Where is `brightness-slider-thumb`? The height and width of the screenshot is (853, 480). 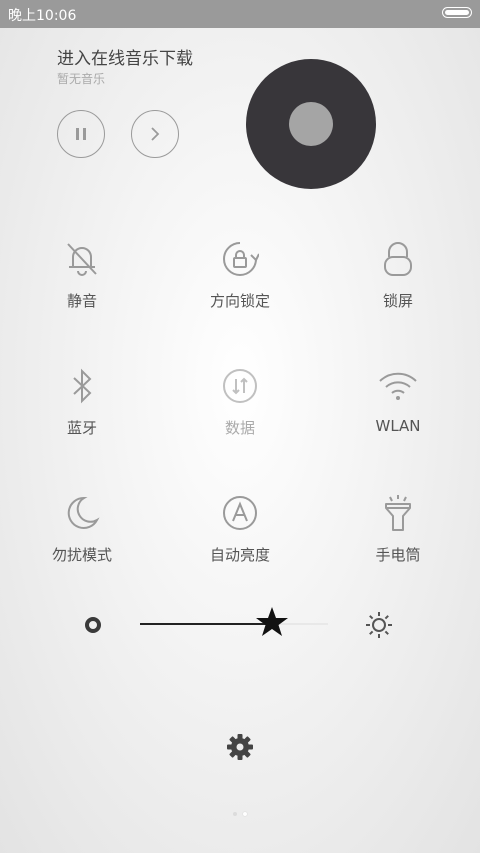
brightness-slider-thumb is located at coordinates (272, 622).